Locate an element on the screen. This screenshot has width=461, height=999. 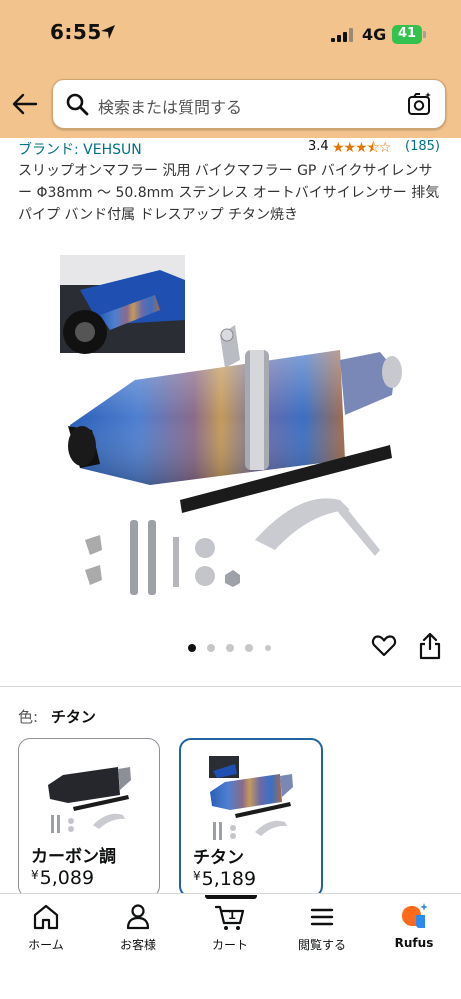
battery-level: 41 is located at coordinates (407, 33).